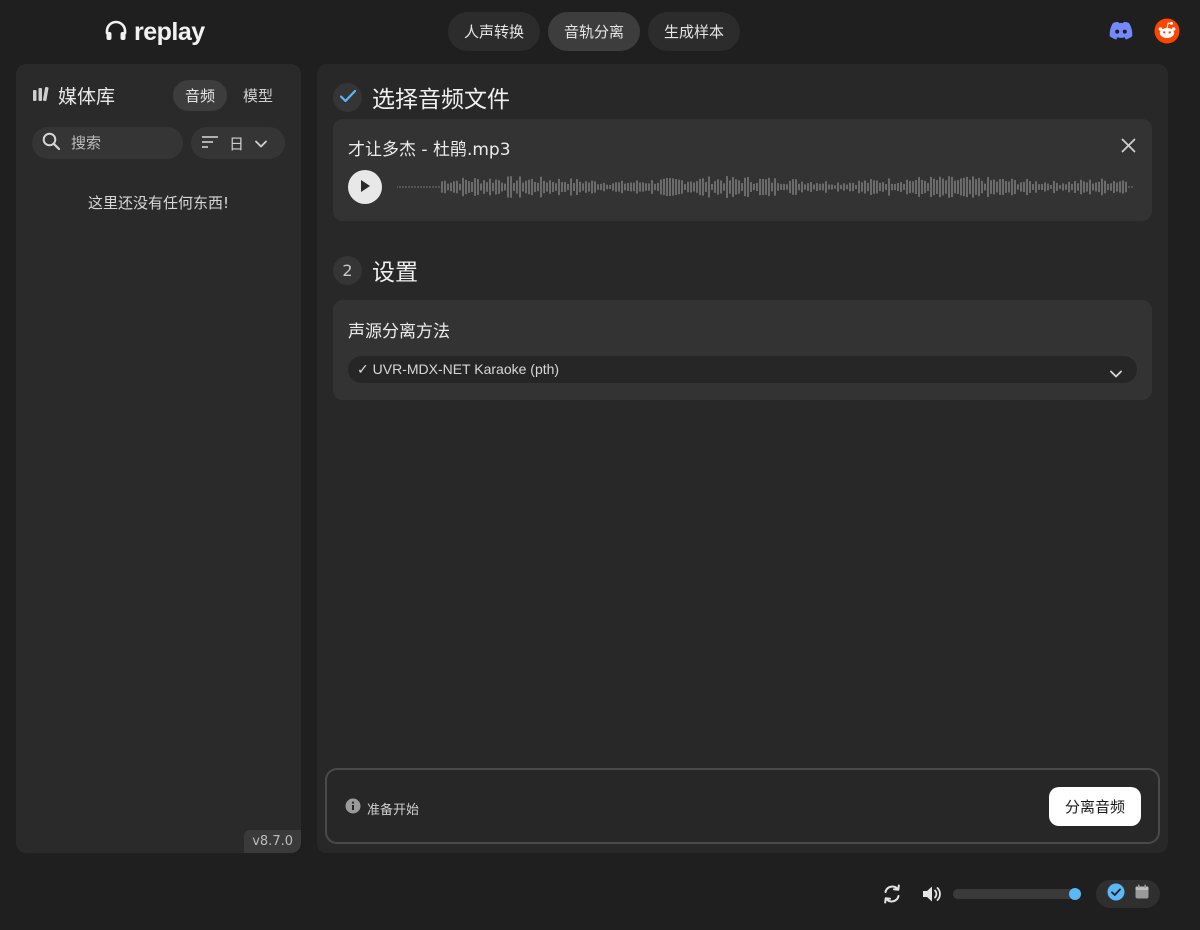  I want to click on version-badge: v8.7.0, so click(272, 841).